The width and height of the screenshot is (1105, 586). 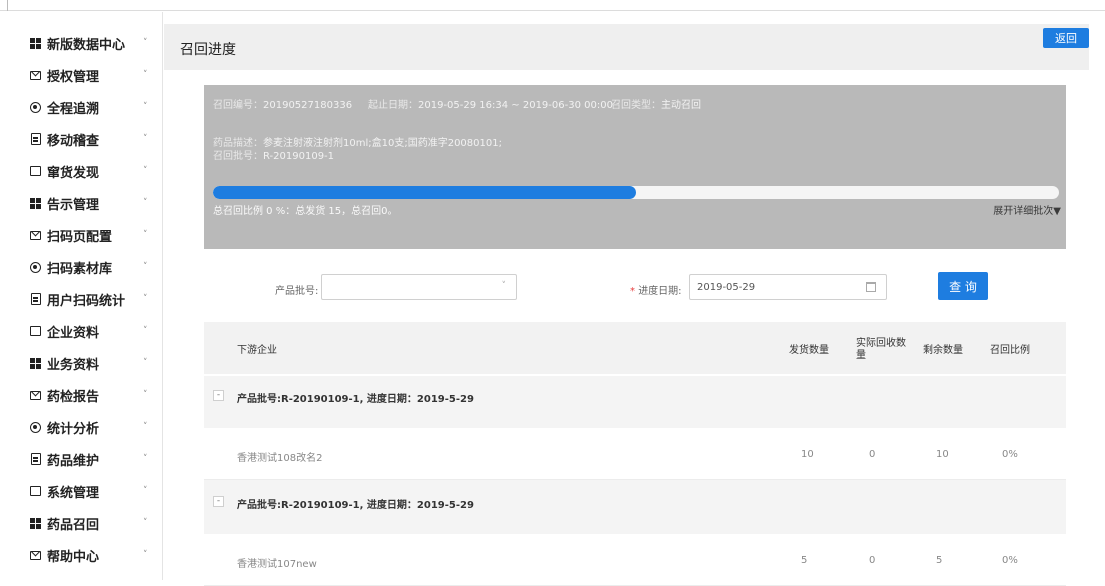 What do you see at coordinates (635, 348) in the screenshot?
I see `table-header: 下游企业 发货数量 实际回收数量 剩余数量 召回比例` at bounding box center [635, 348].